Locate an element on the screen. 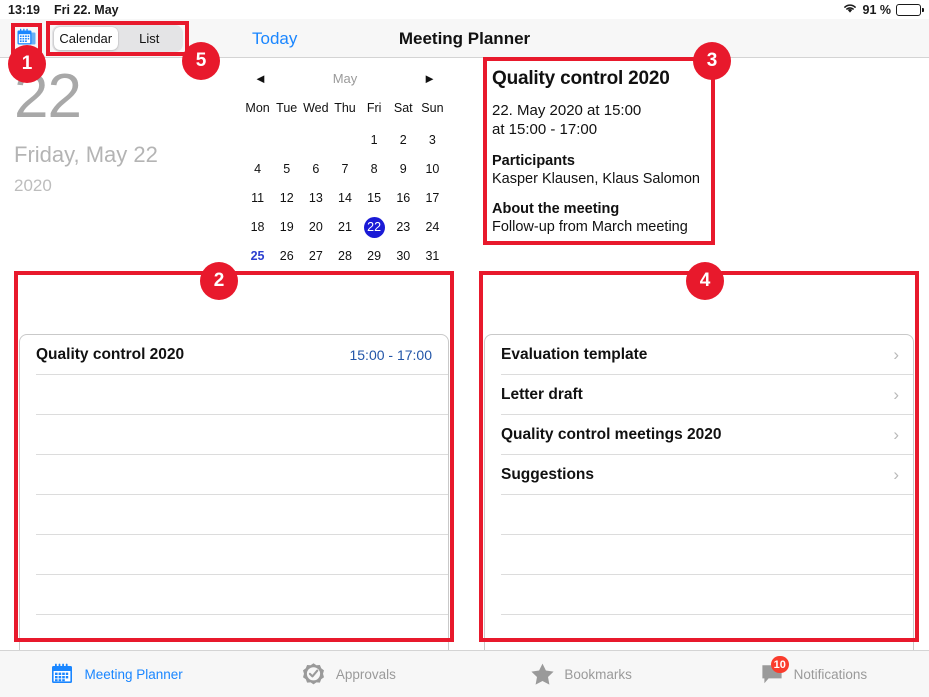  mini-calendar-day-label: 18 is located at coordinates (257, 227).